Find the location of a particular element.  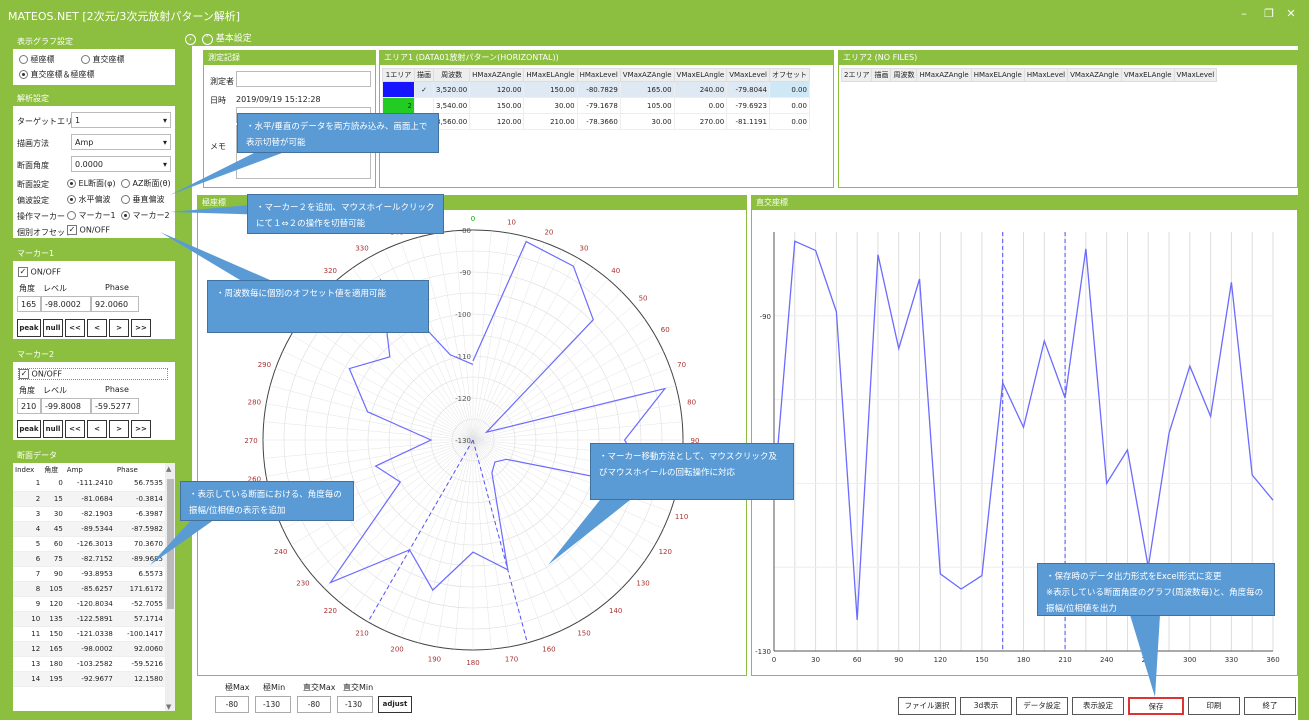

table-row: 2 15 -81.0684 -0.3814 is located at coordinates (89, 499).